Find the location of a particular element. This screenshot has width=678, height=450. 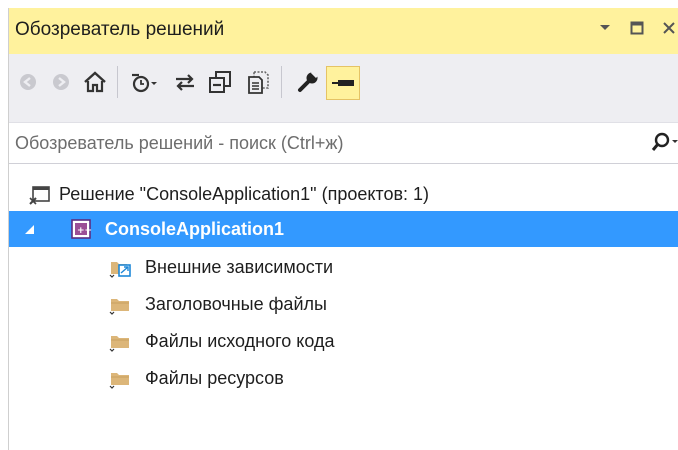

search-input is located at coordinates (322, 143).